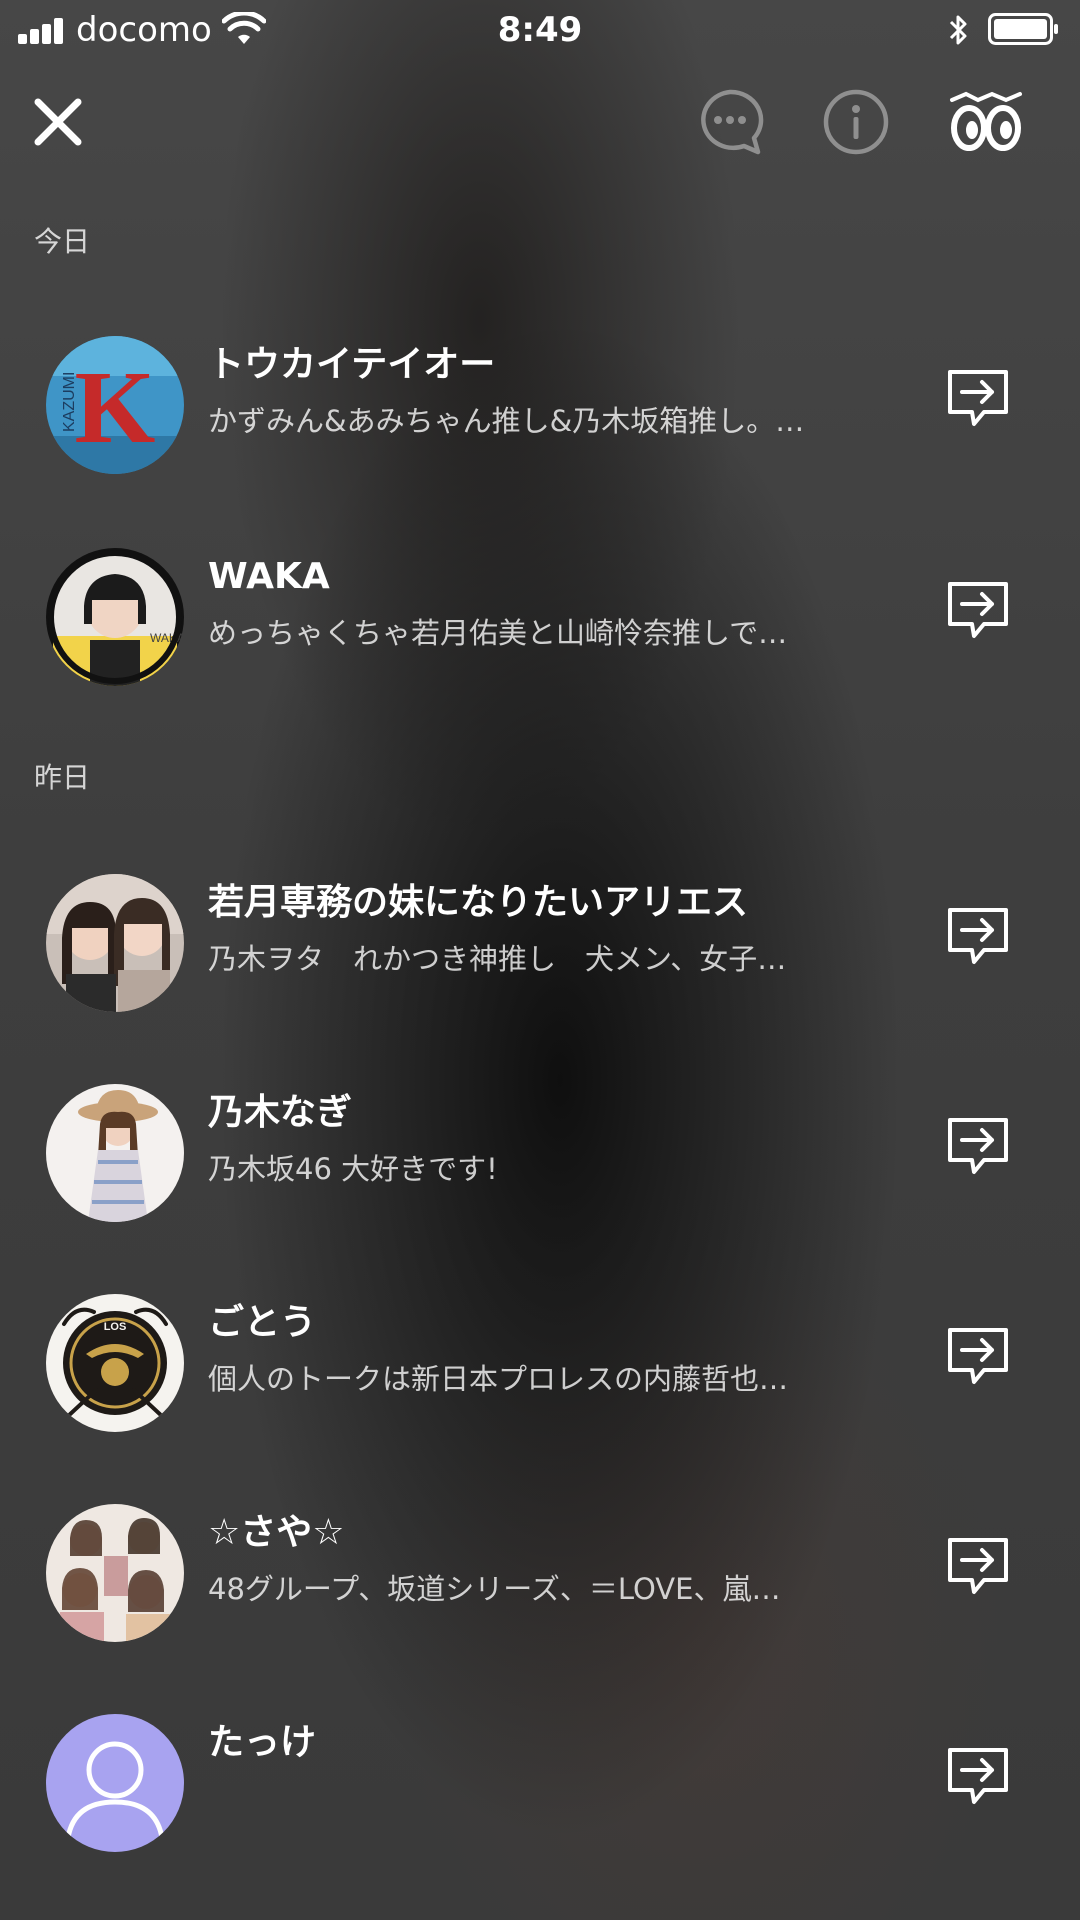  Describe the element at coordinates (115, 1327) in the screenshot. I see `svg-text: LOS` at that location.